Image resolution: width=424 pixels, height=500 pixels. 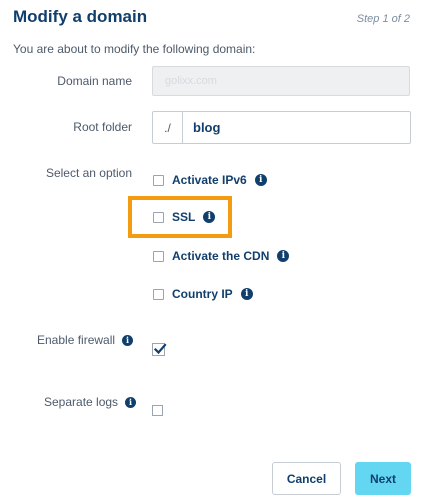 I want to click on separate-logs-row-label: Separate logs i, so click(x=90, y=402).